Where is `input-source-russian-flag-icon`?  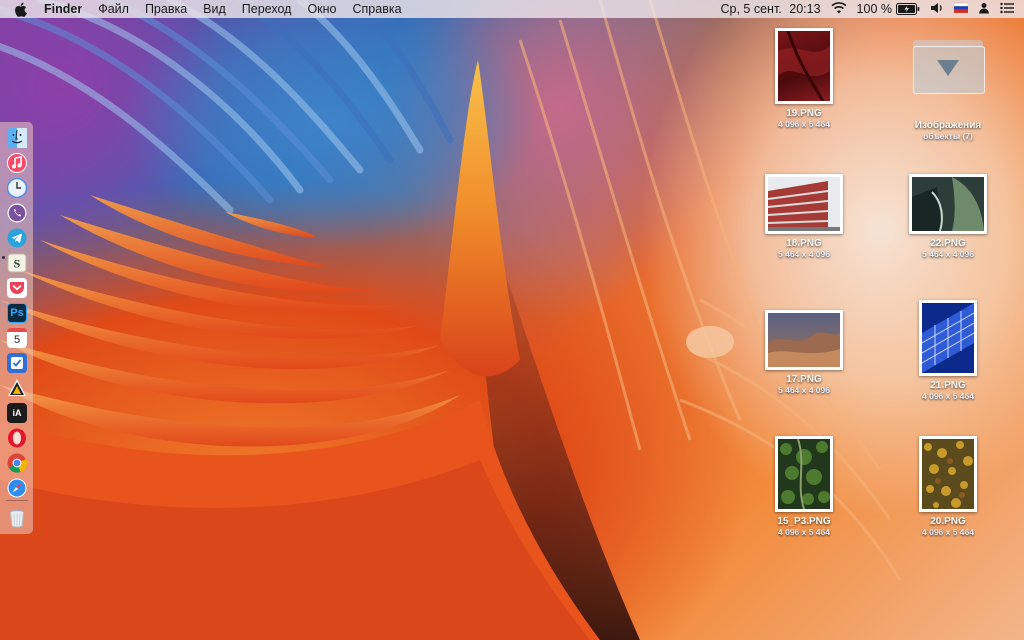
input-source-russian-flag-icon is located at coordinates (961, 9).